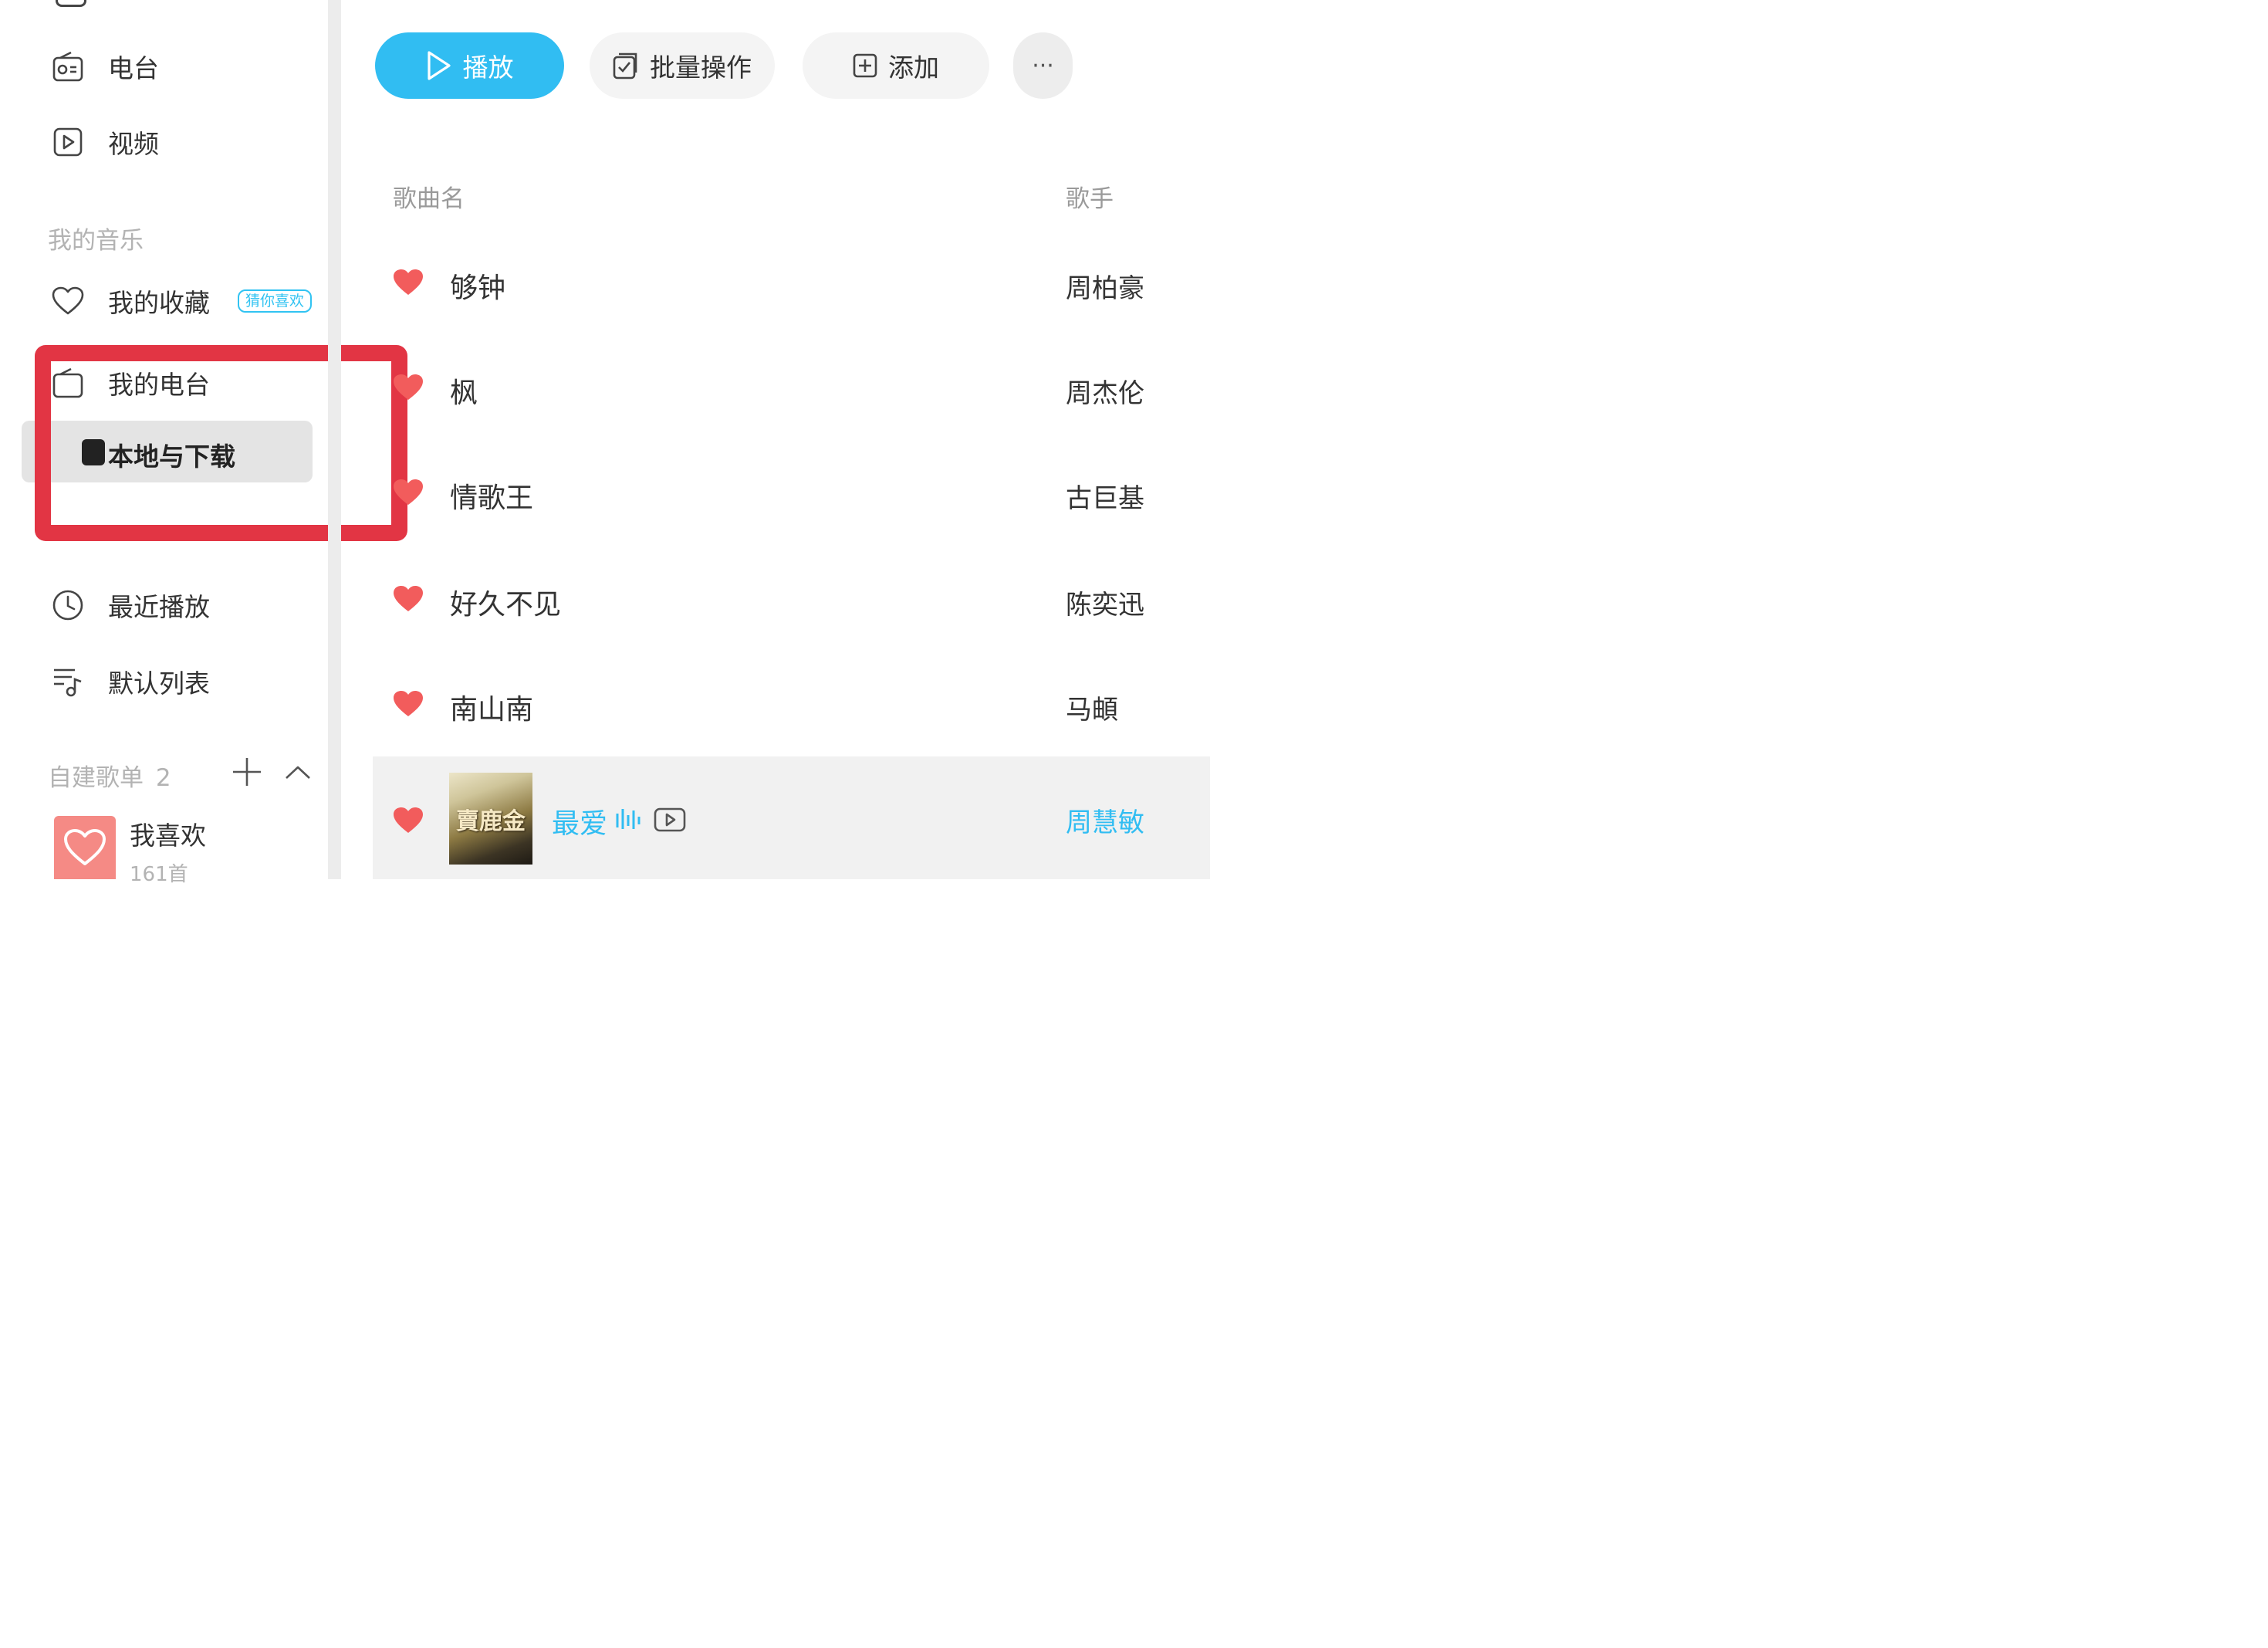  What do you see at coordinates (276, 301) in the screenshot?
I see `recommend-badge: 猜你喜欢` at bounding box center [276, 301].